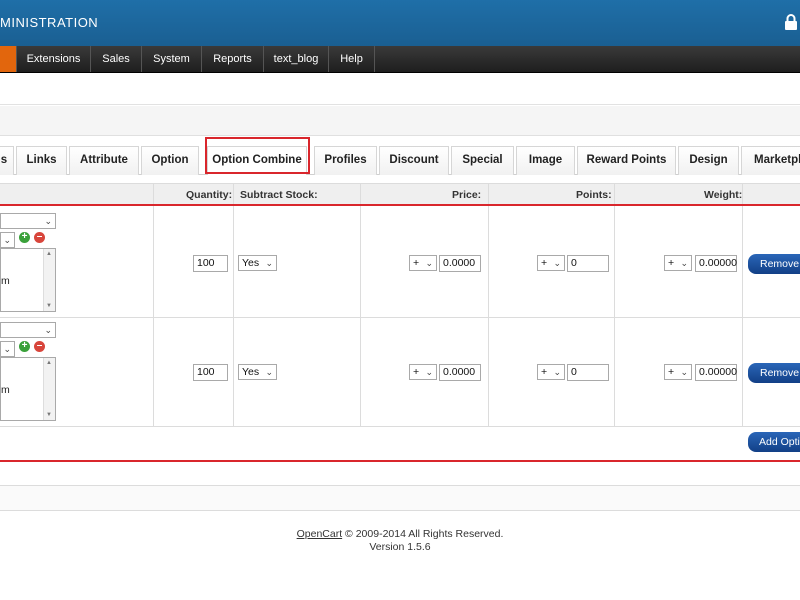  What do you see at coordinates (172, 59) in the screenshot?
I see `menu-item-system: System` at bounding box center [172, 59].